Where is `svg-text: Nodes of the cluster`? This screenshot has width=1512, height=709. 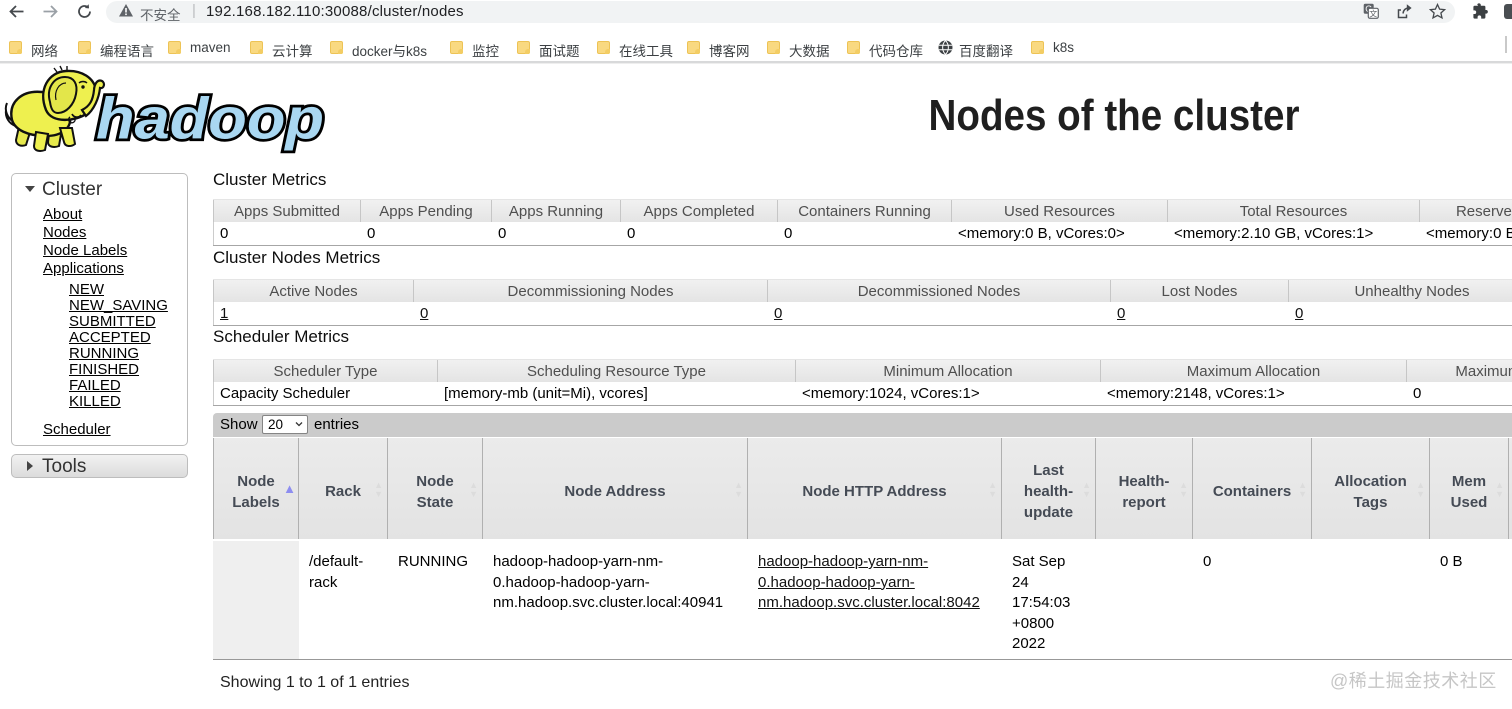
svg-text: Nodes of the cluster is located at coordinates (1114, 115).